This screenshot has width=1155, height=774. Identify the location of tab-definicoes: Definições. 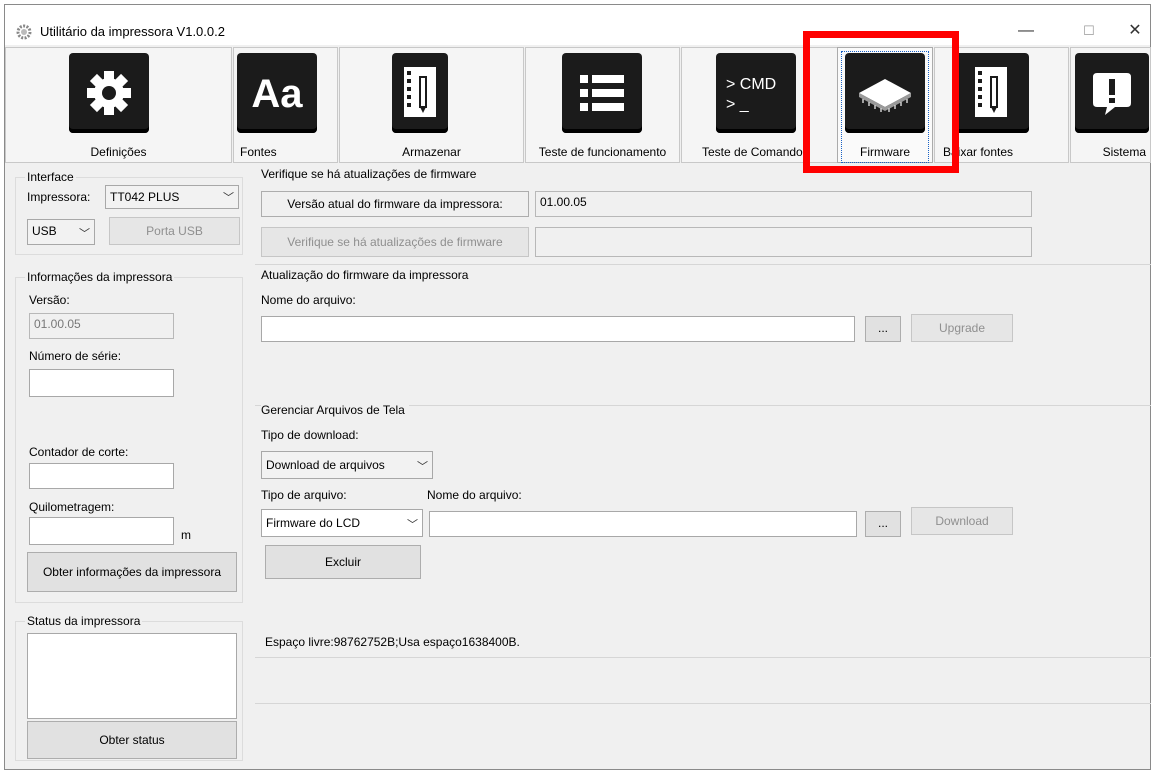
(118, 105).